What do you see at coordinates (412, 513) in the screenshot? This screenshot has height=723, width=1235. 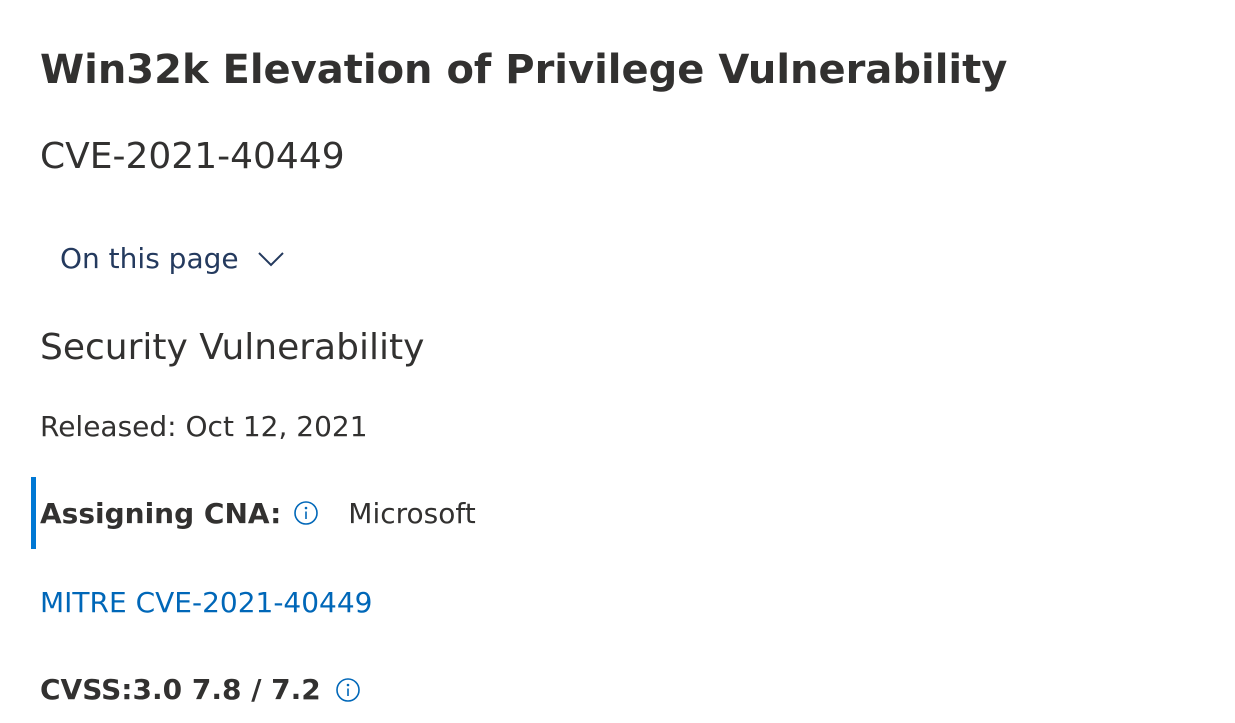 I see `assigning-cna-value: Microsoft` at bounding box center [412, 513].